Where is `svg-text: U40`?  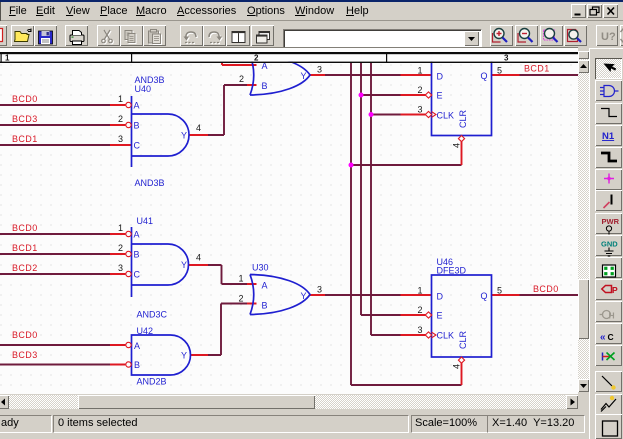 svg-text: U40 is located at coordinates (143, 89).